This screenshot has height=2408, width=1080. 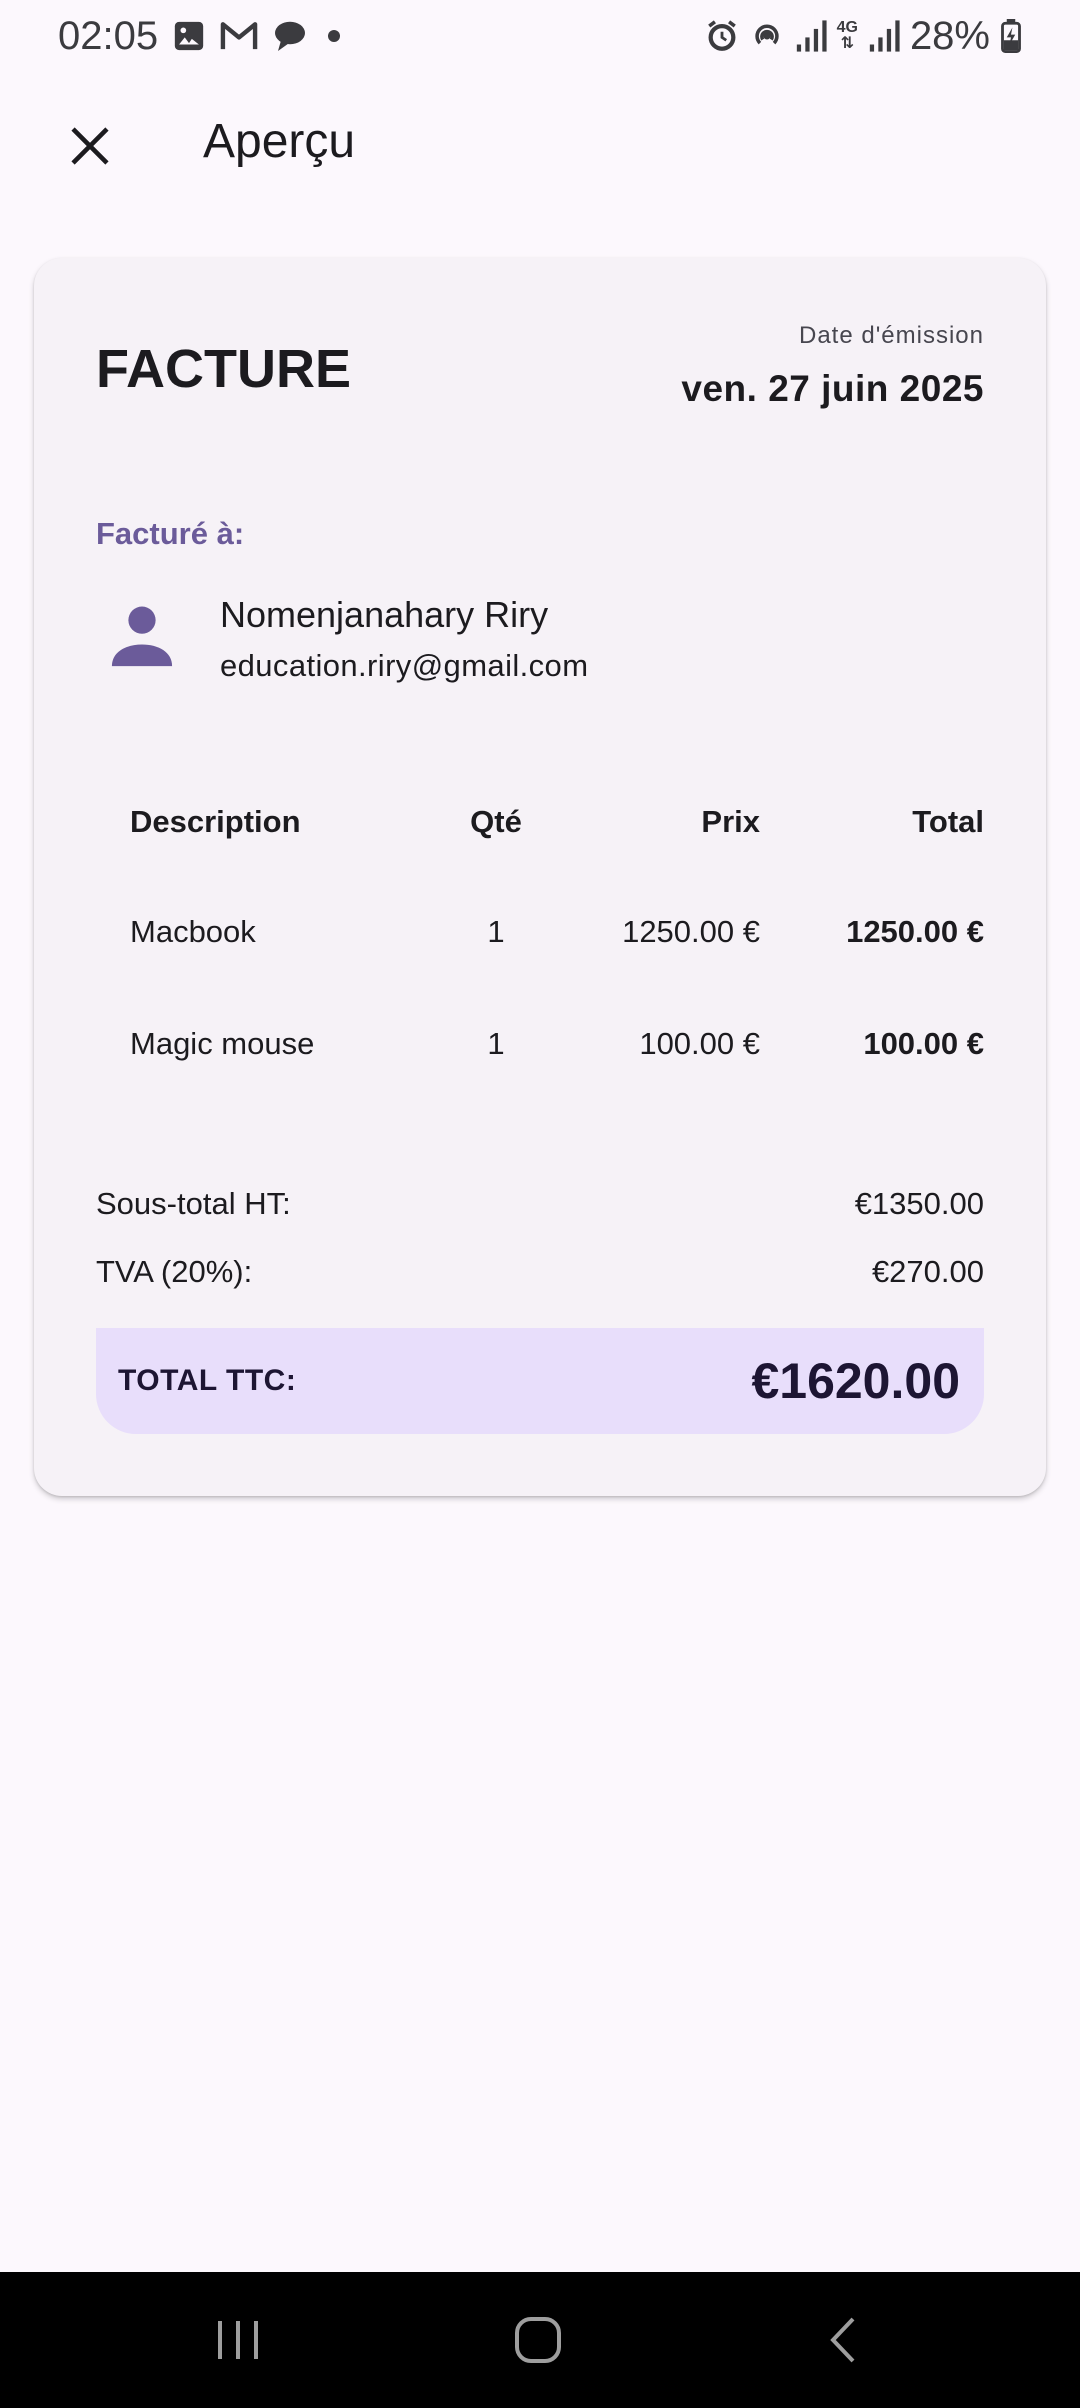 I want to click on back-button, so click(x=842, y=2340).